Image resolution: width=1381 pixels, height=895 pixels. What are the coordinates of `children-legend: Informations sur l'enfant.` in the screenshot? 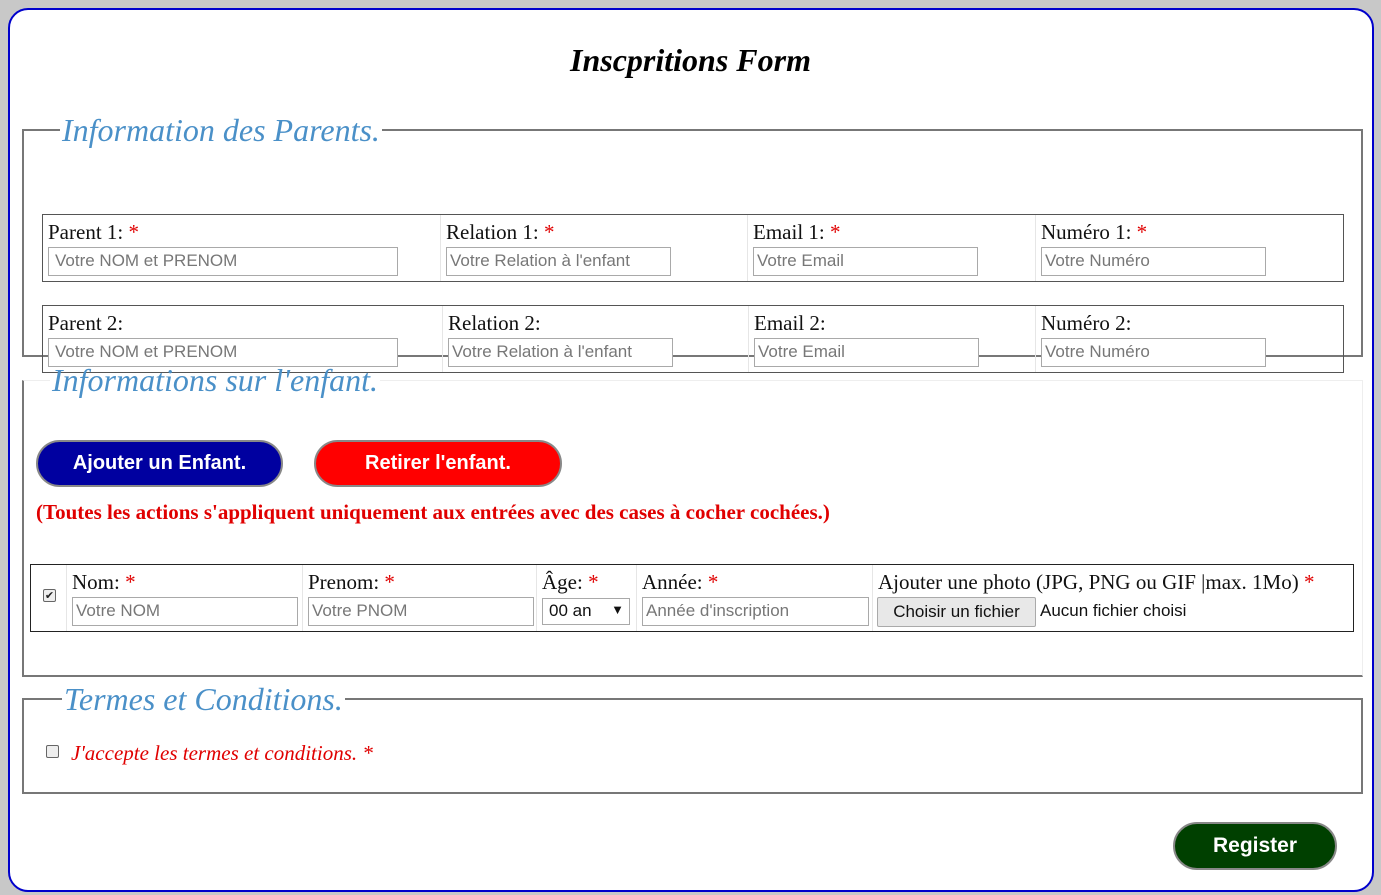 It's located at (215, 380).